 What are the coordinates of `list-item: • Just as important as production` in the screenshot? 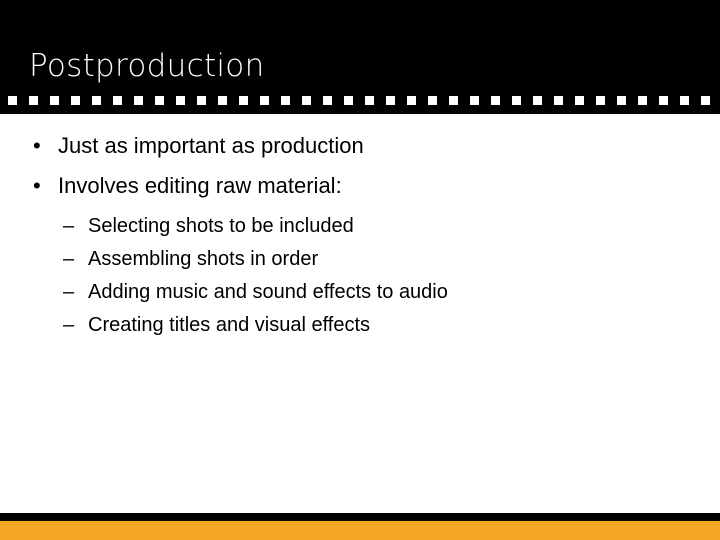 It's located at (360, 145).